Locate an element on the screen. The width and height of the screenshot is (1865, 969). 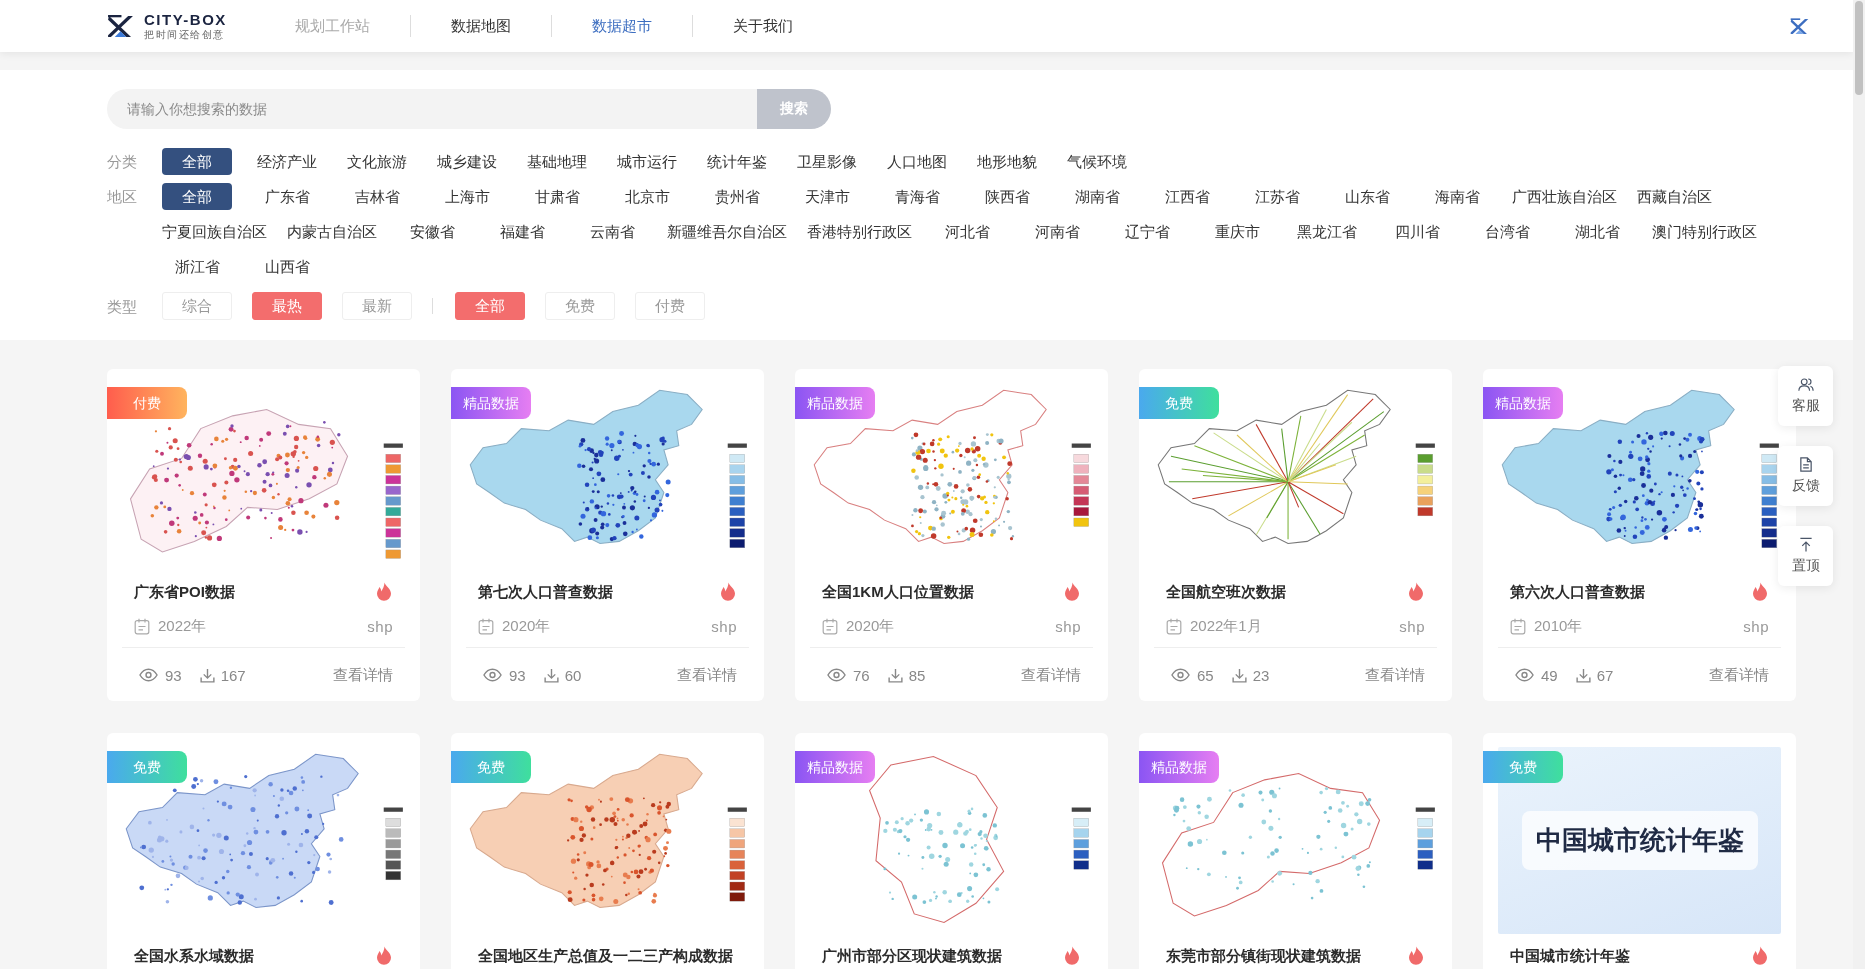
filter-option: 气候环境 is located at coordinates (1097, 161).